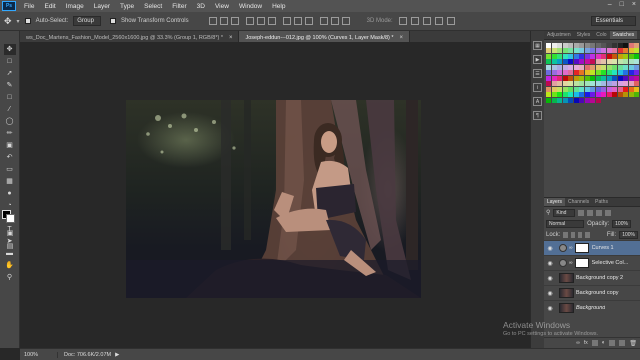 The image size is (640, 360). I want to click on actions-panel-icon: ▶, so click(537, 59).